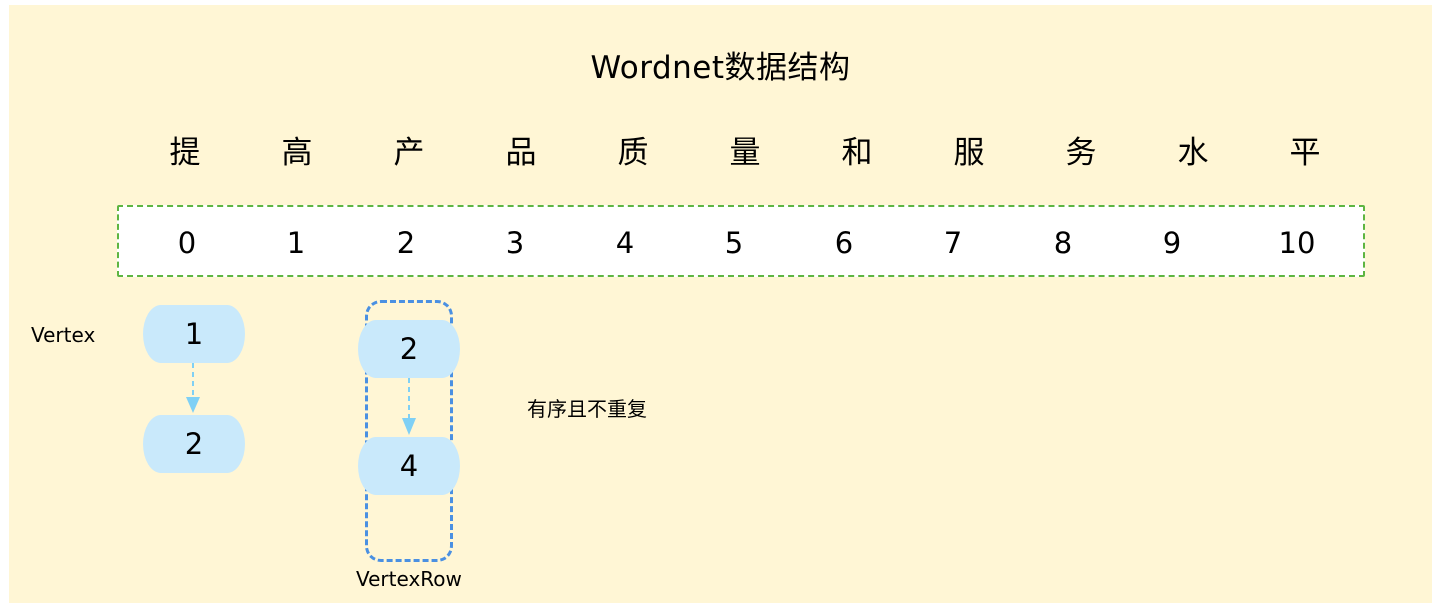 This screenshot has width=1441, height=612. Describe the element at coordinates (193, 388) in the screenshot. I see `vertex-arrow` at that location.